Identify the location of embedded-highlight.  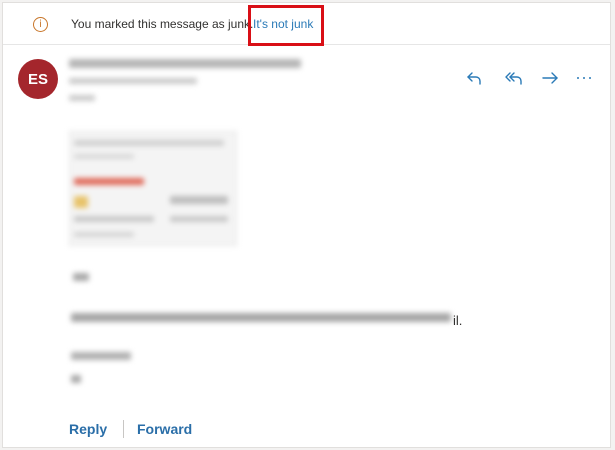
(109, 181).